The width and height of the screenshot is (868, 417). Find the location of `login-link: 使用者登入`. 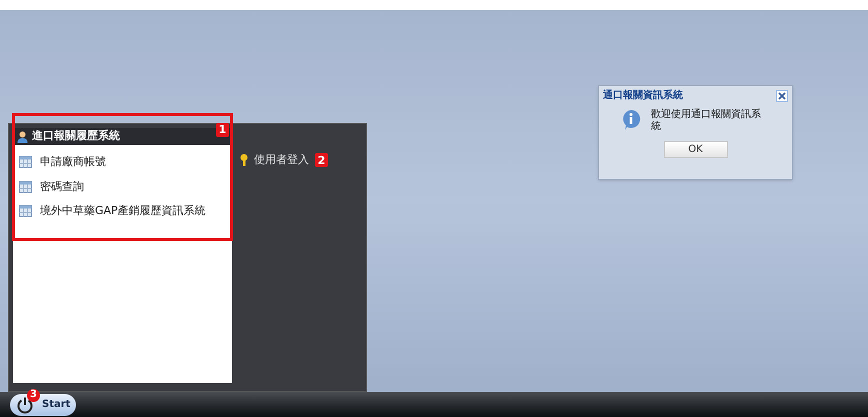

login-link: 使用者登入 is located at coordinates (281, 160).